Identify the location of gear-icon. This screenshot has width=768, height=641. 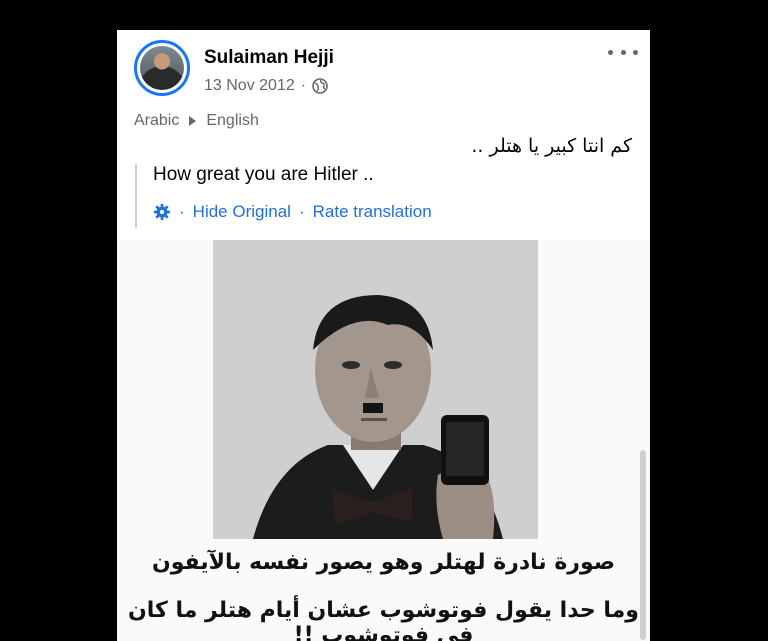
(162, 212).